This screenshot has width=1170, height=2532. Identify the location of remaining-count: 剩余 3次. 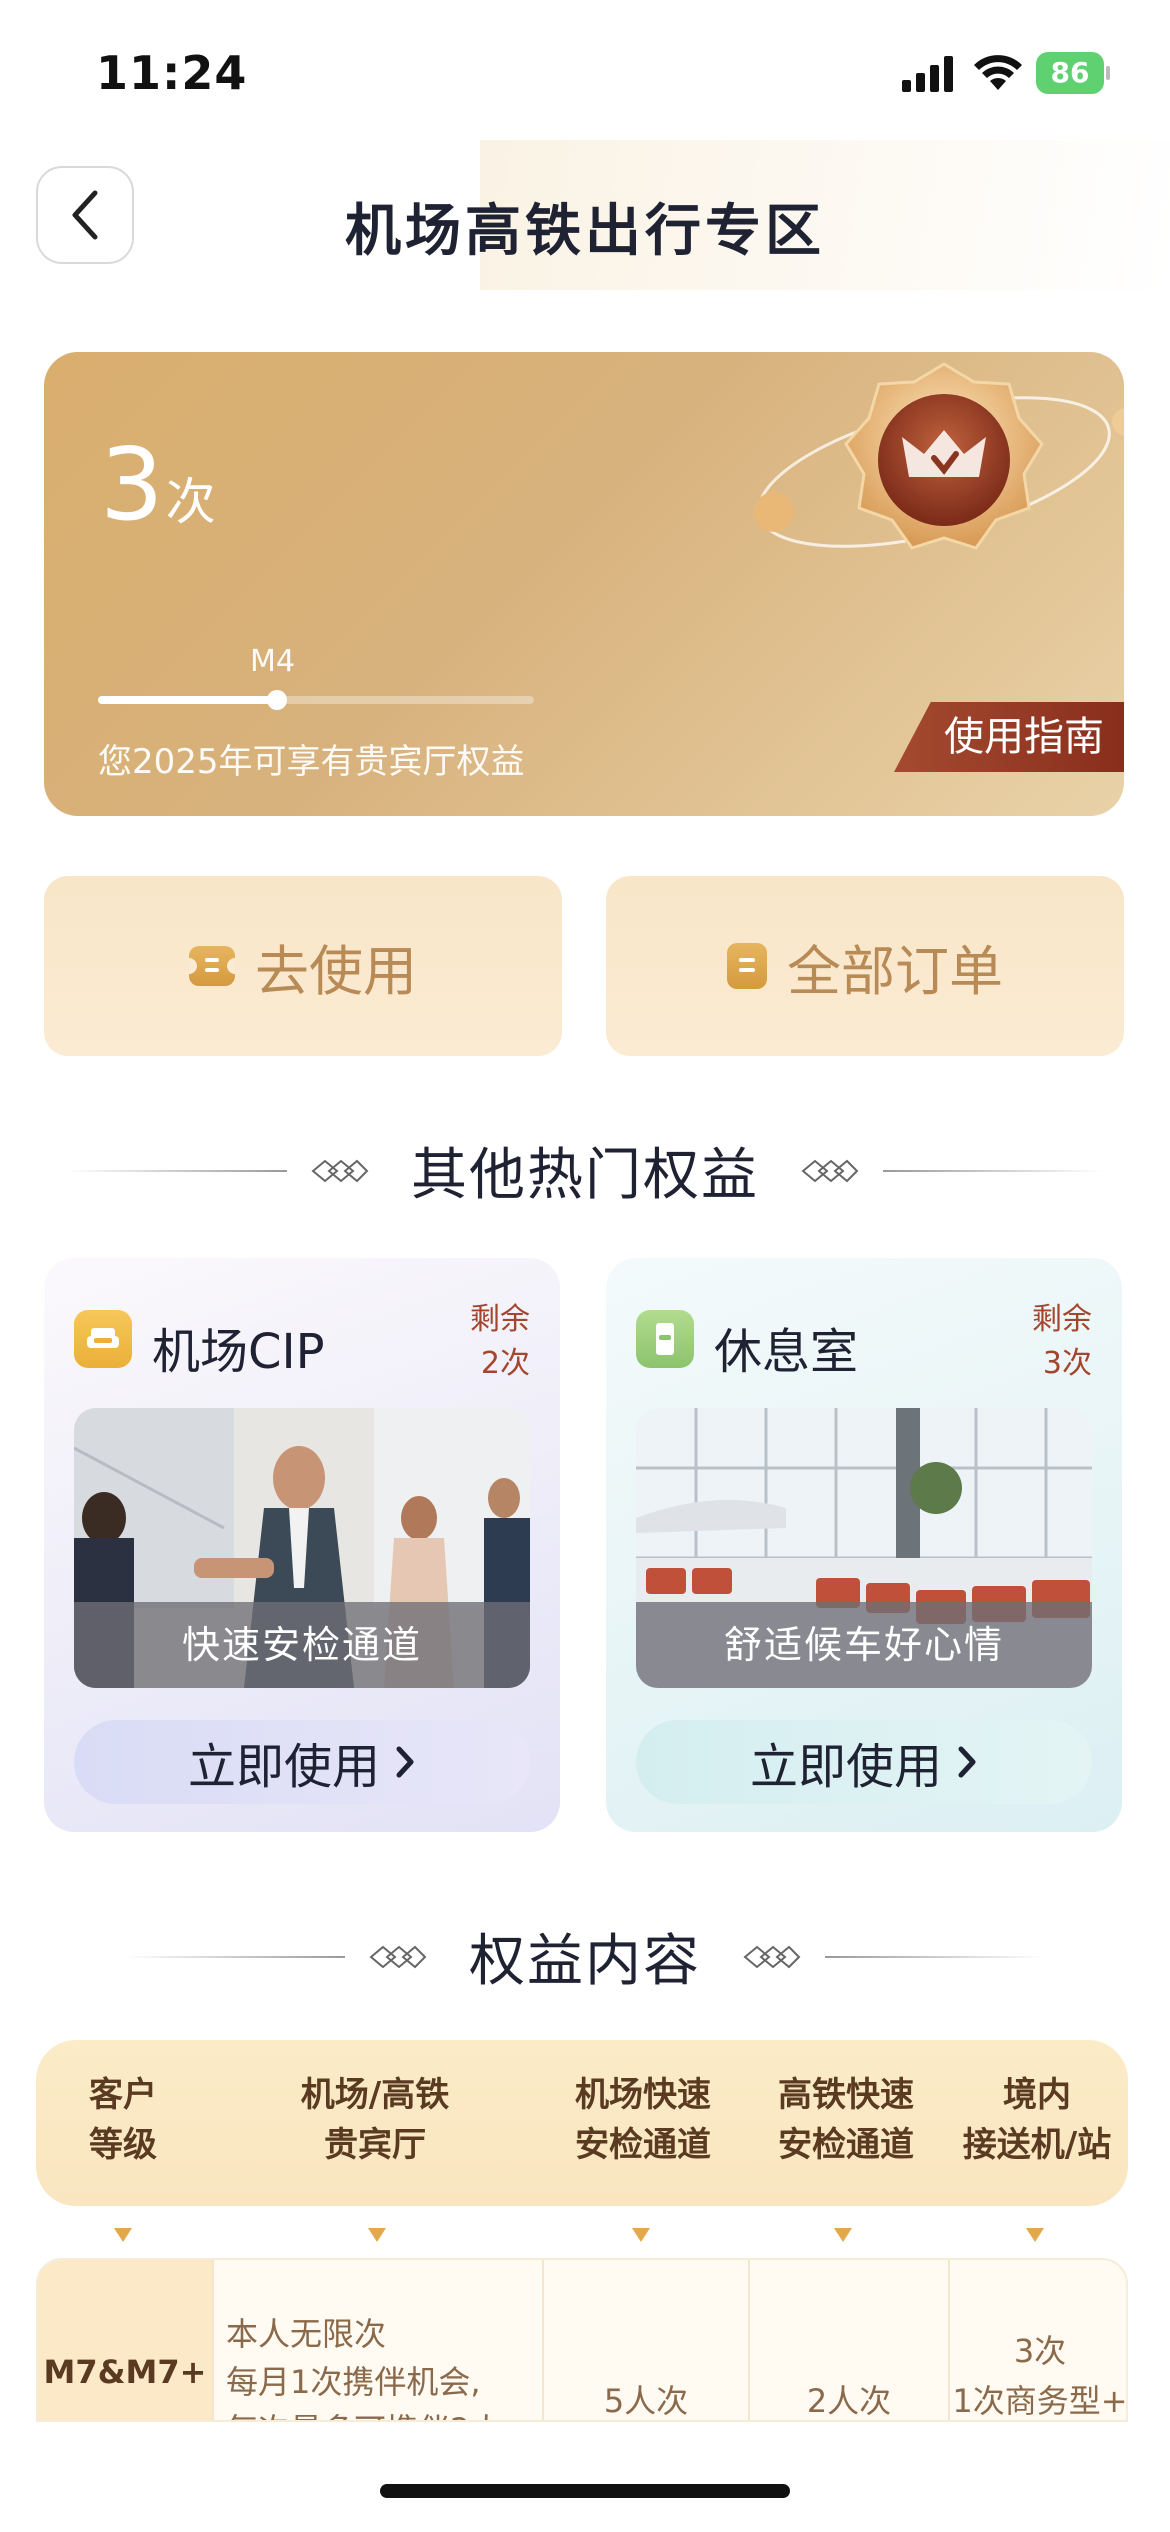
(1062, 1342).